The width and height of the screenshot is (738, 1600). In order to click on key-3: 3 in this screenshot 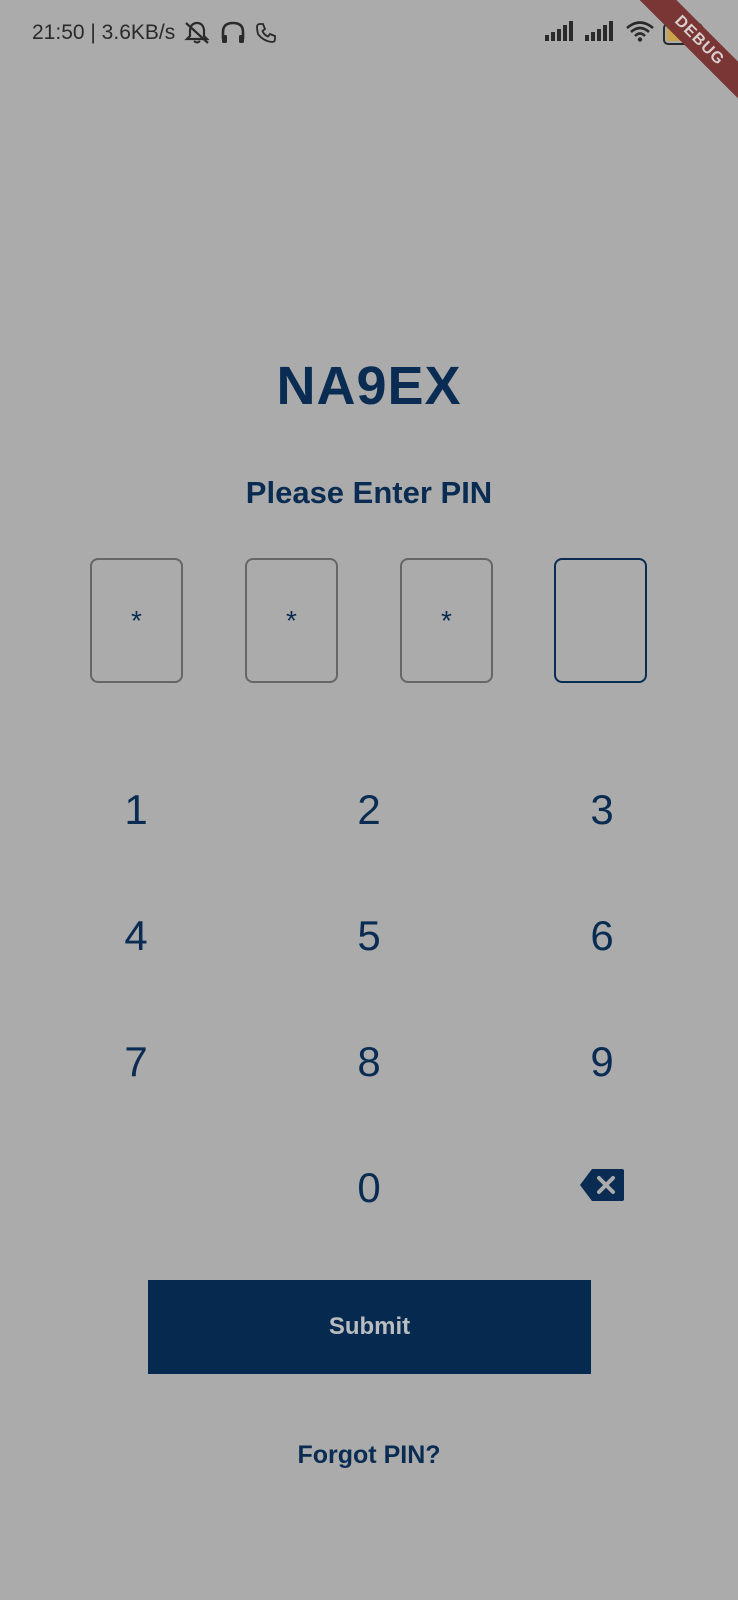, I will do `click(602, 810)`.